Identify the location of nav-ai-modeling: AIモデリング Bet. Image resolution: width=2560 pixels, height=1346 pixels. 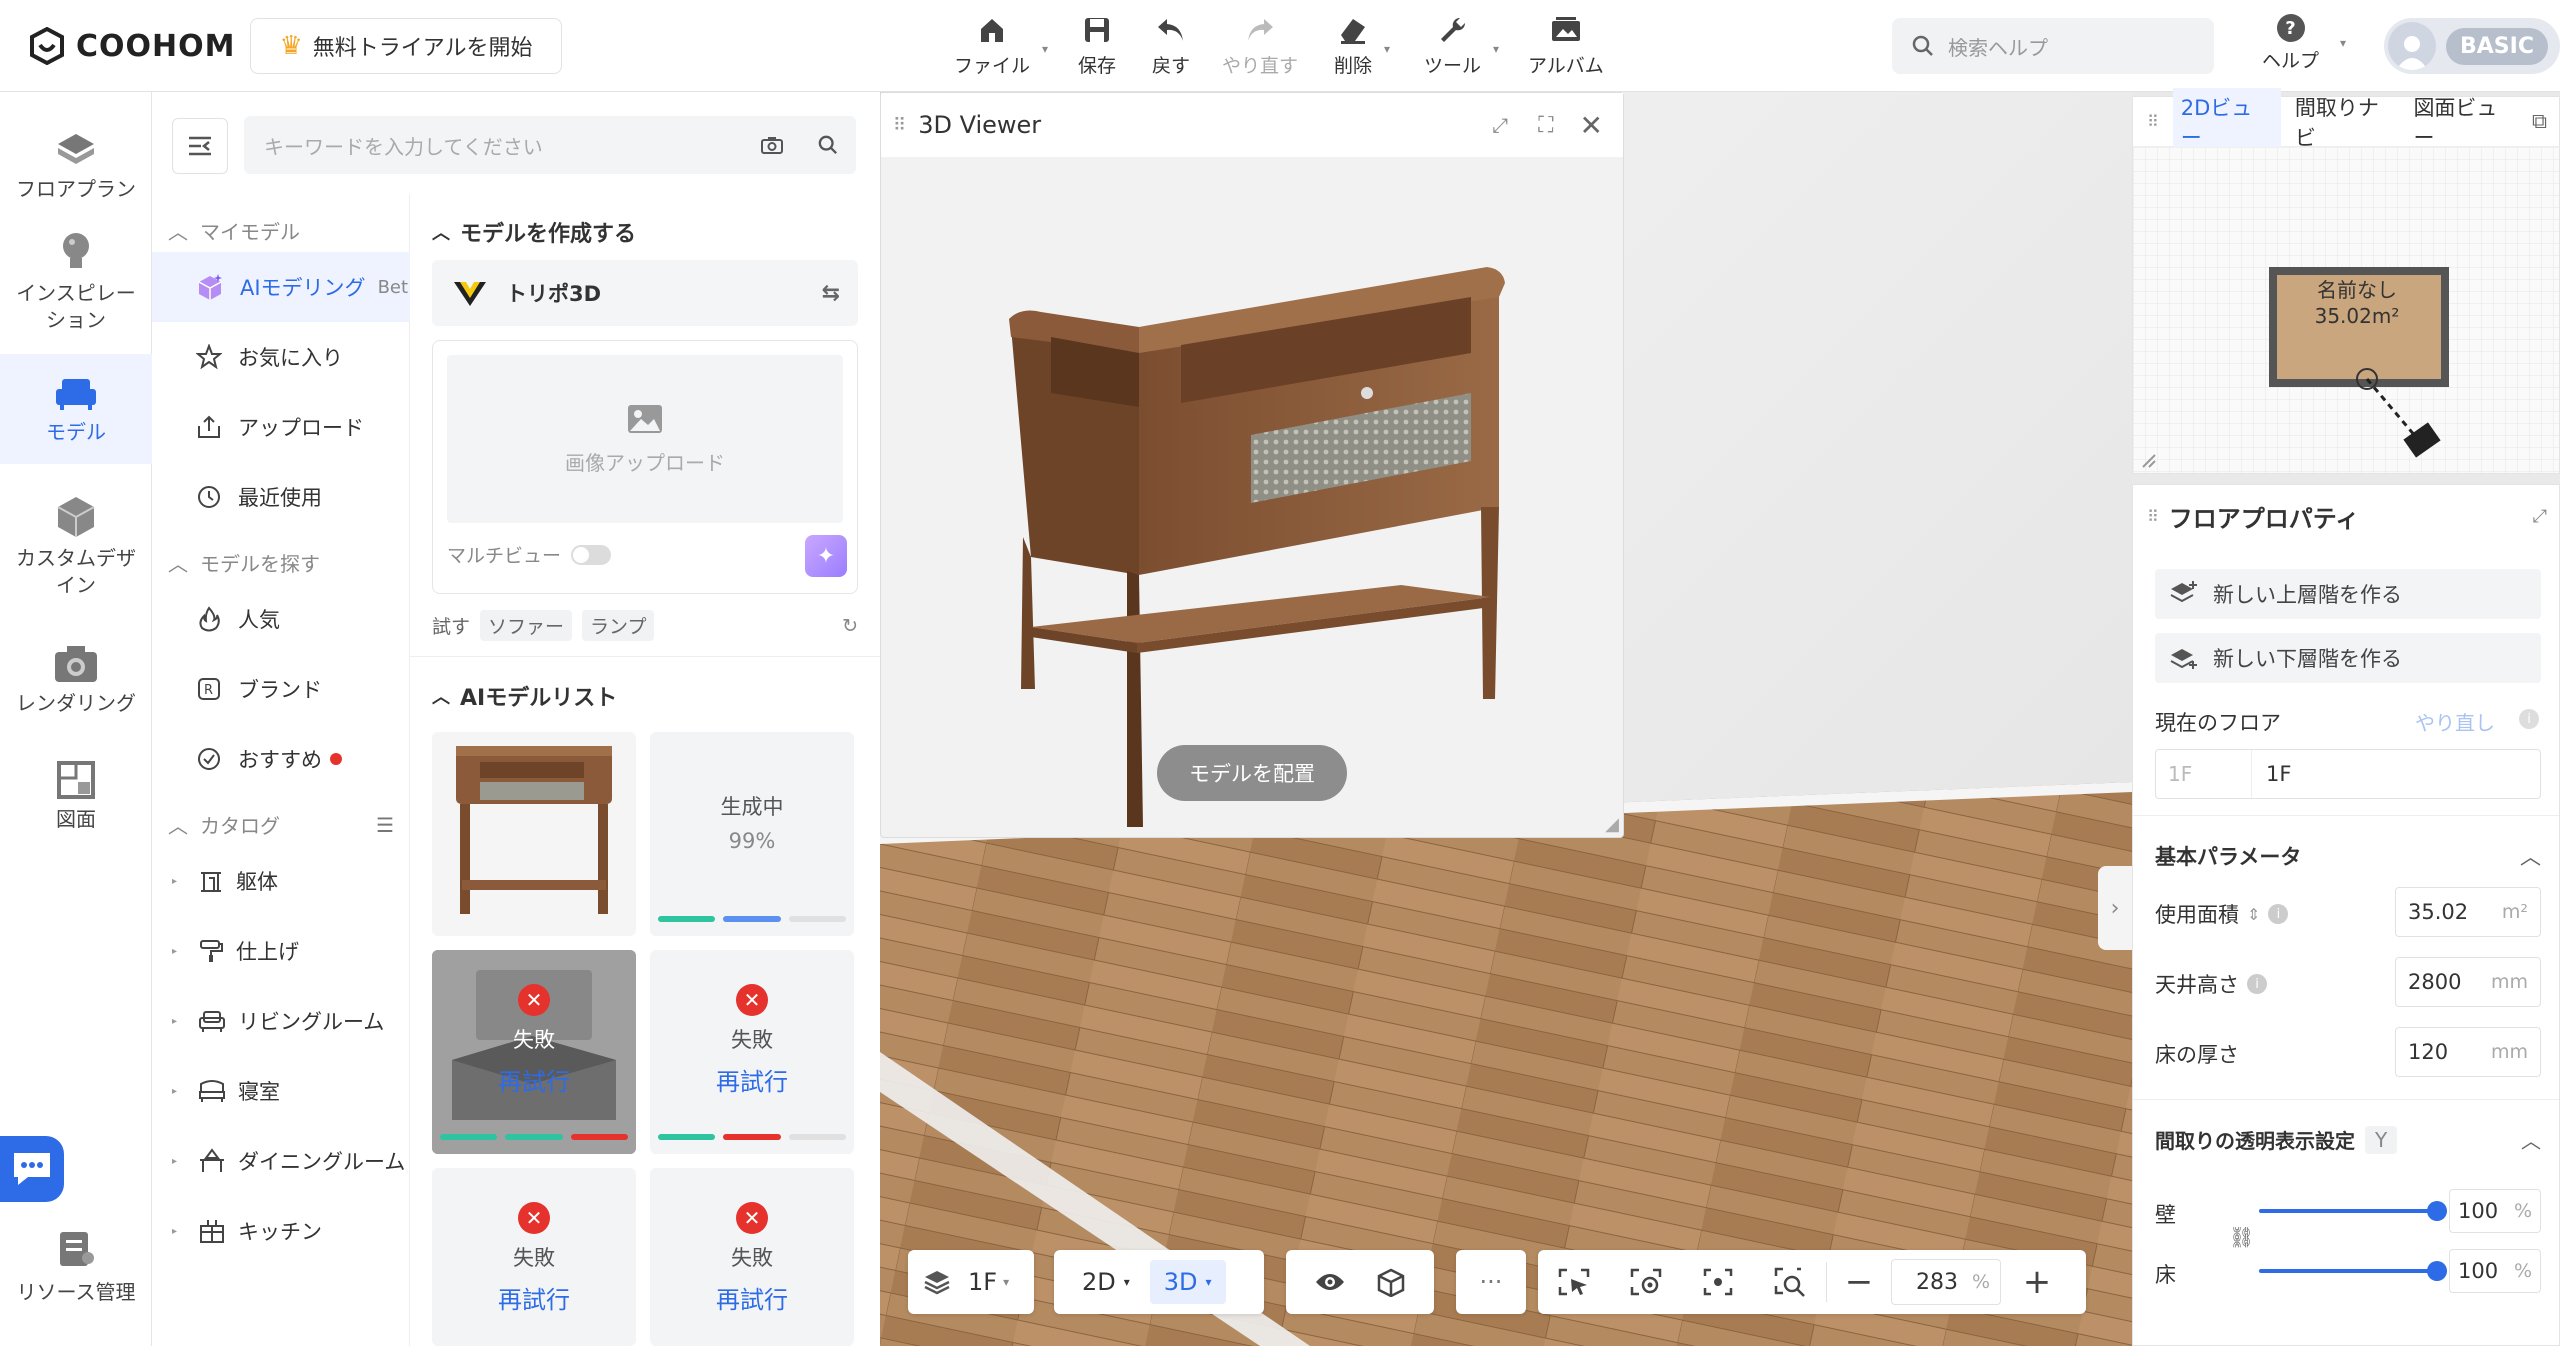
(281, 287).